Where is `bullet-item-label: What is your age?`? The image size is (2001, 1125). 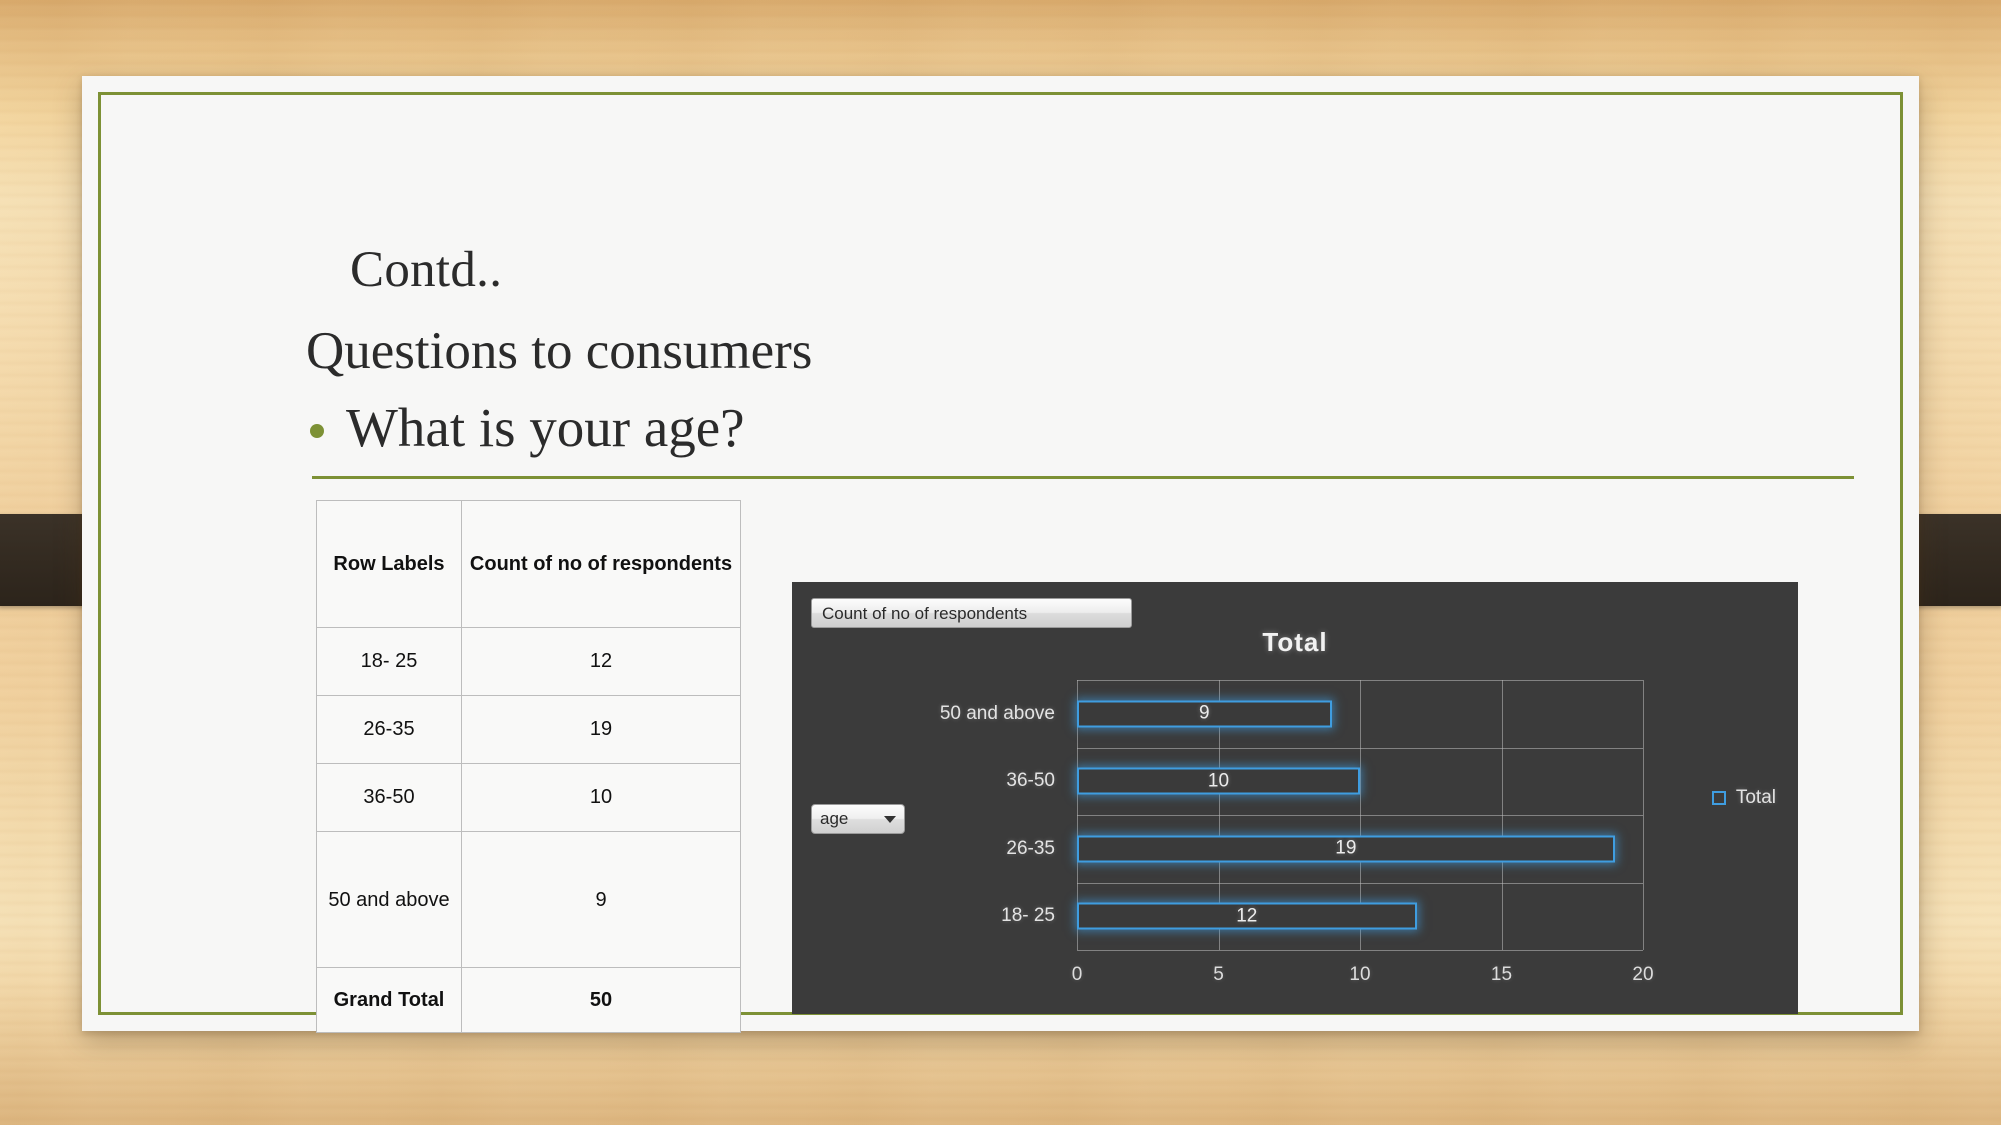 bullet-item-label: What is your age? is located at coordinates (545, 427).